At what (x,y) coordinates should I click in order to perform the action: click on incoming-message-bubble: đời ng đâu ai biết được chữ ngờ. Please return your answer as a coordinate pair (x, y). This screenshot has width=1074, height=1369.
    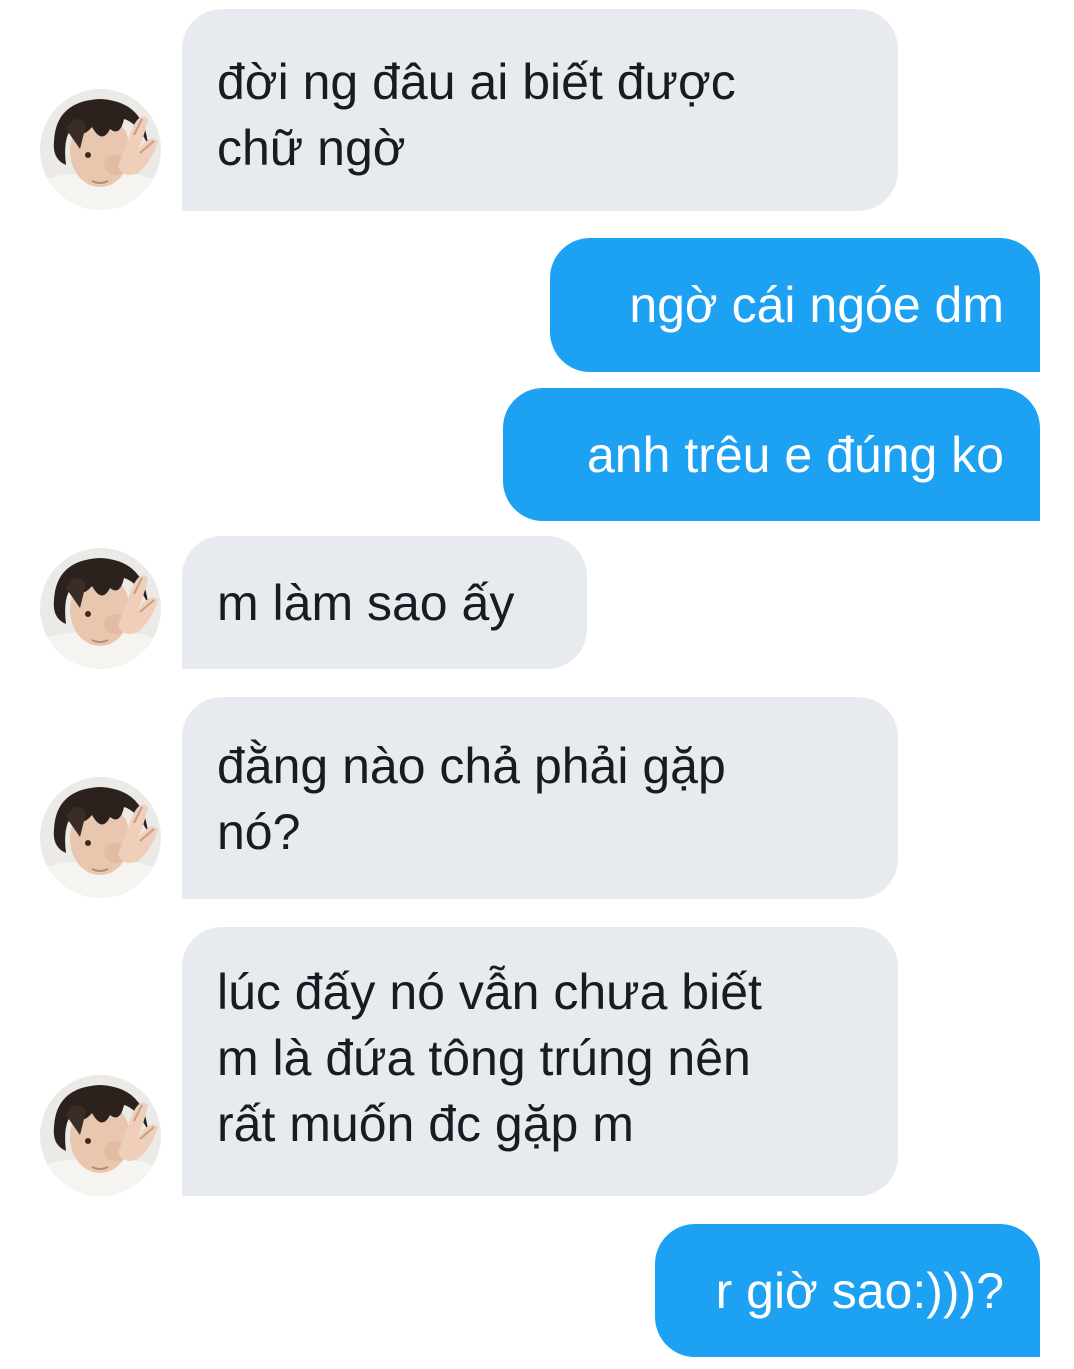
    Looking at the image, I should click on (540, 110).